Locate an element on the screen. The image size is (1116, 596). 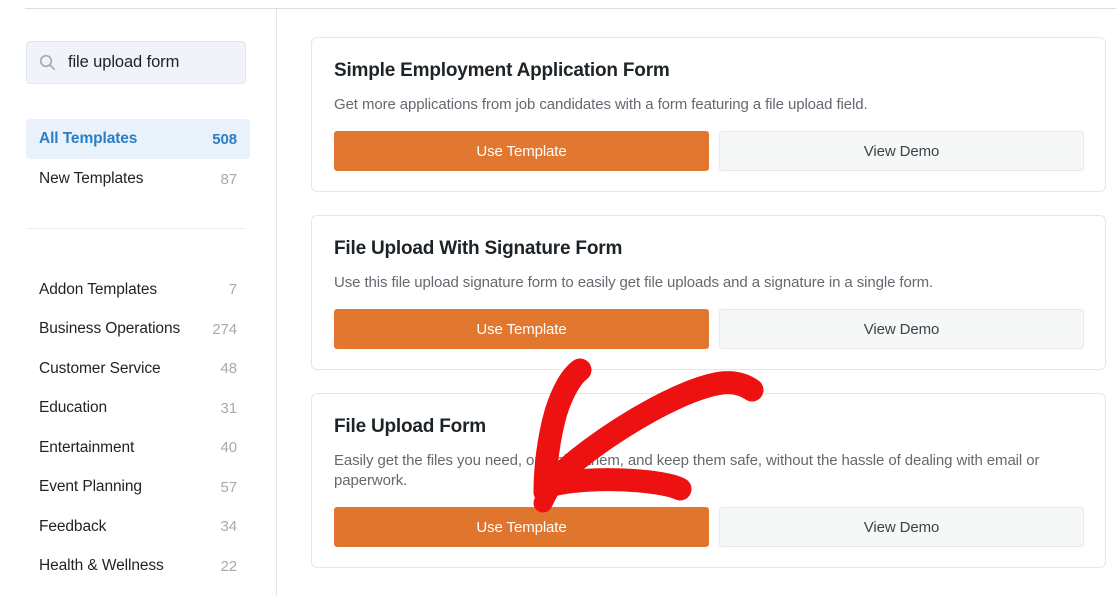
sidebar-item-education: Education 31 is located at coordinates (138, 409).